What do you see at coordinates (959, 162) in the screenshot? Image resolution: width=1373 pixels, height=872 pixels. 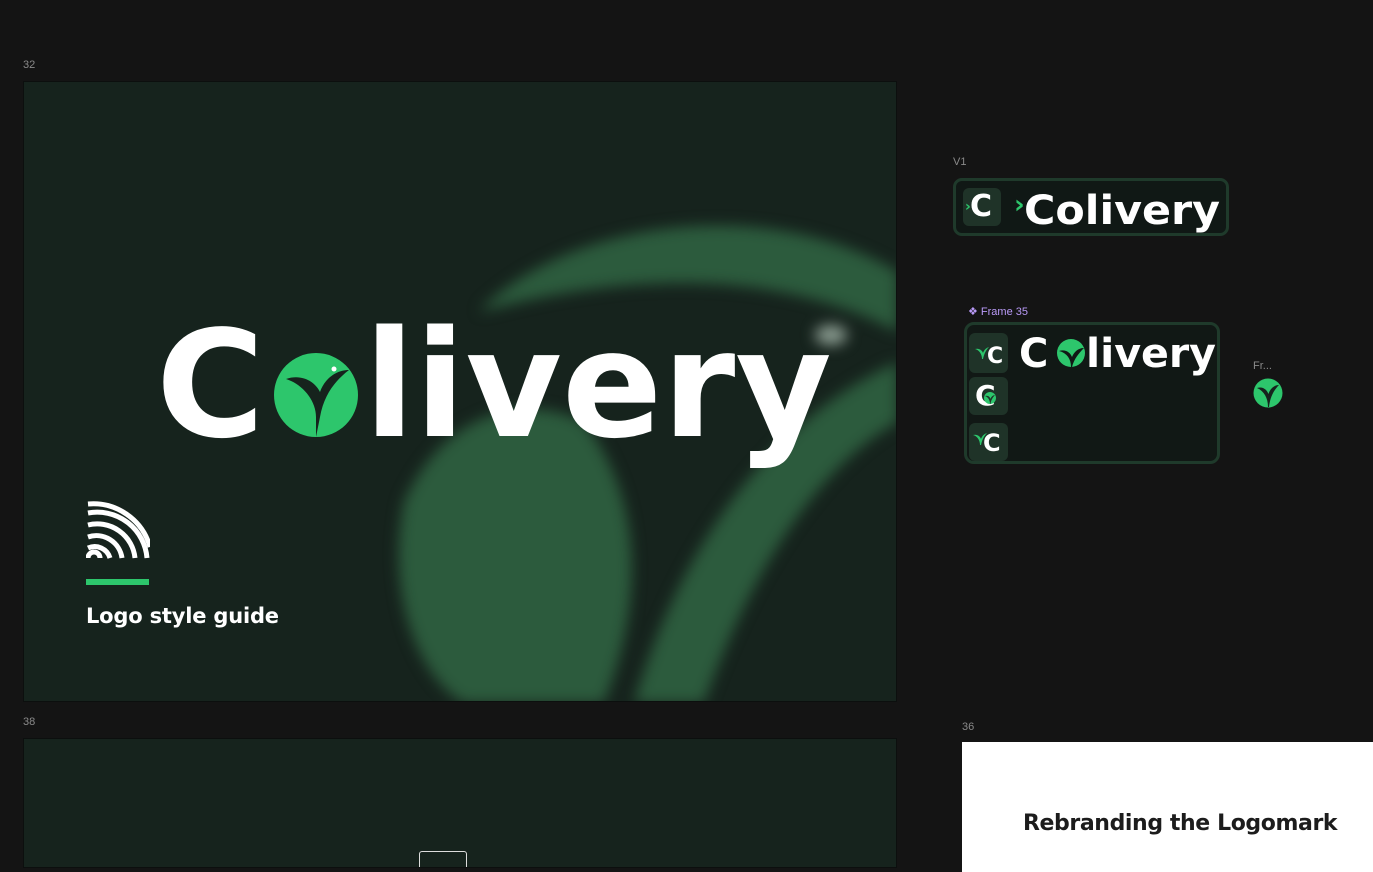 I see `frame-label-v1: V1` at bounding box center [959, 162].